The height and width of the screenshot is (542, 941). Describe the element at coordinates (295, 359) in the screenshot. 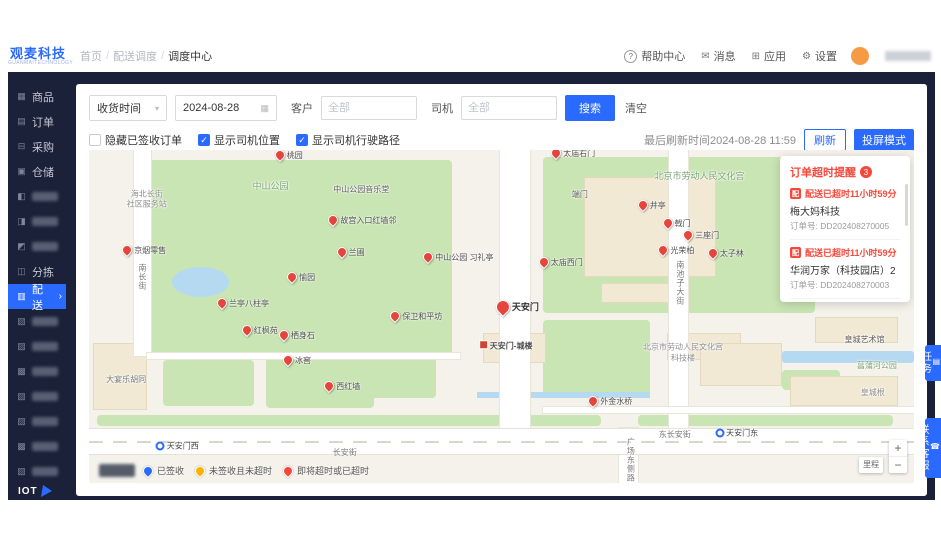

I see `map-marker: 冰窖` at that location.